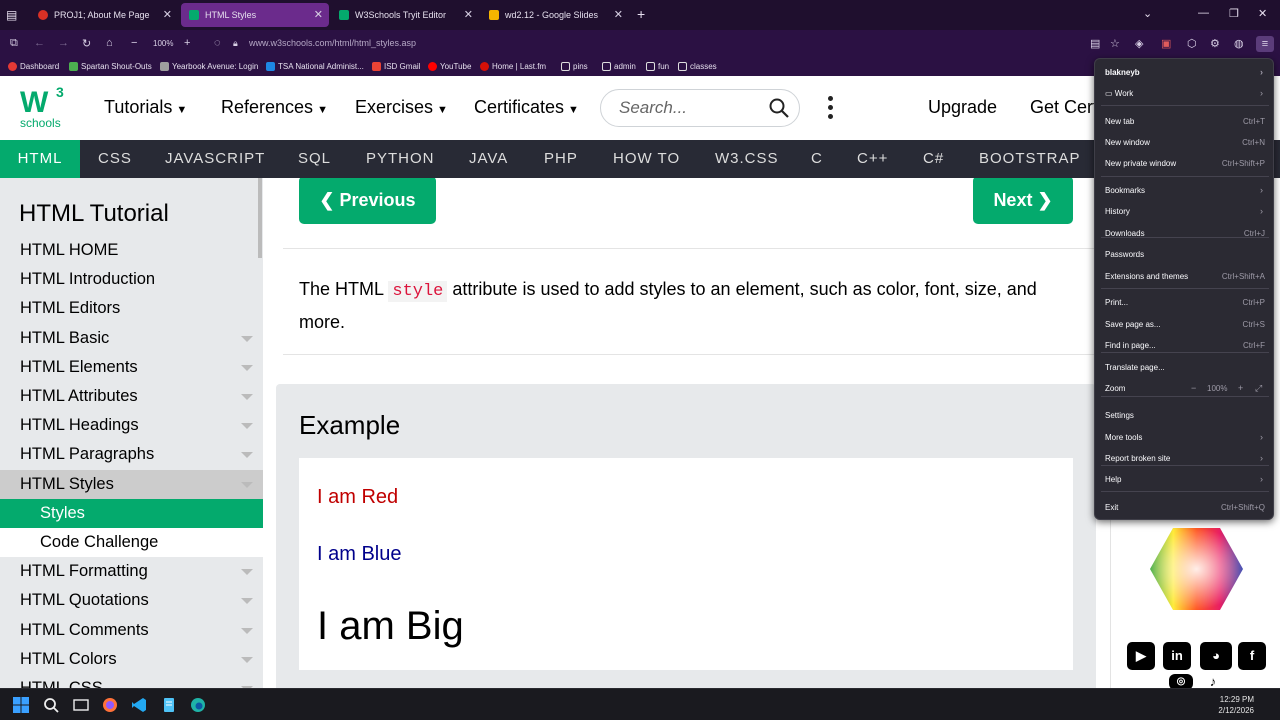 This screenshot has height=720, width=1280. Describe the element at coordinates (274, 107) in the screenshot. I see `nav-references: References ▼` at that location.